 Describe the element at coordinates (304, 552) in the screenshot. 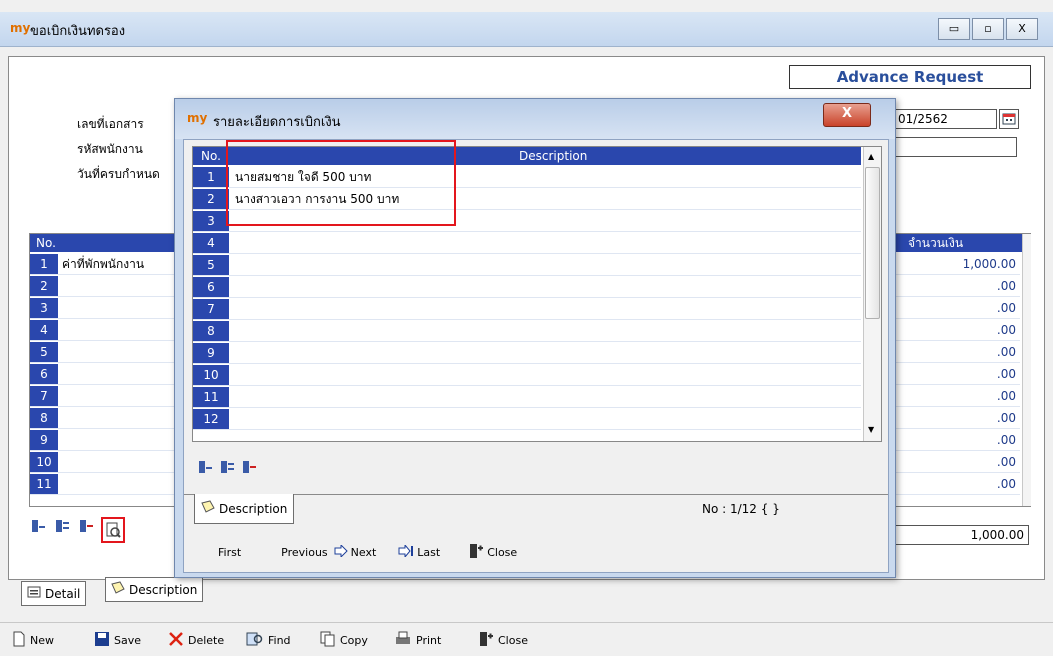

I see `nav-previous-button: Previous` at that location.